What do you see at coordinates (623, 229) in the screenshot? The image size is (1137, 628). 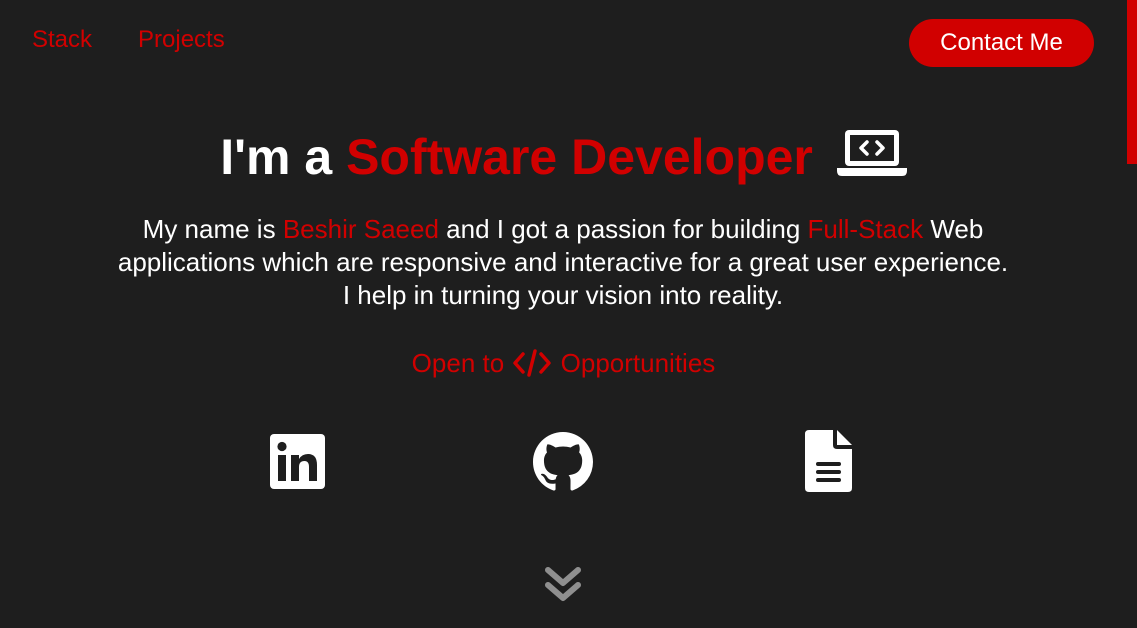 I see `intro-mid: and I got a passion for building` at bounding box center [623, 229].